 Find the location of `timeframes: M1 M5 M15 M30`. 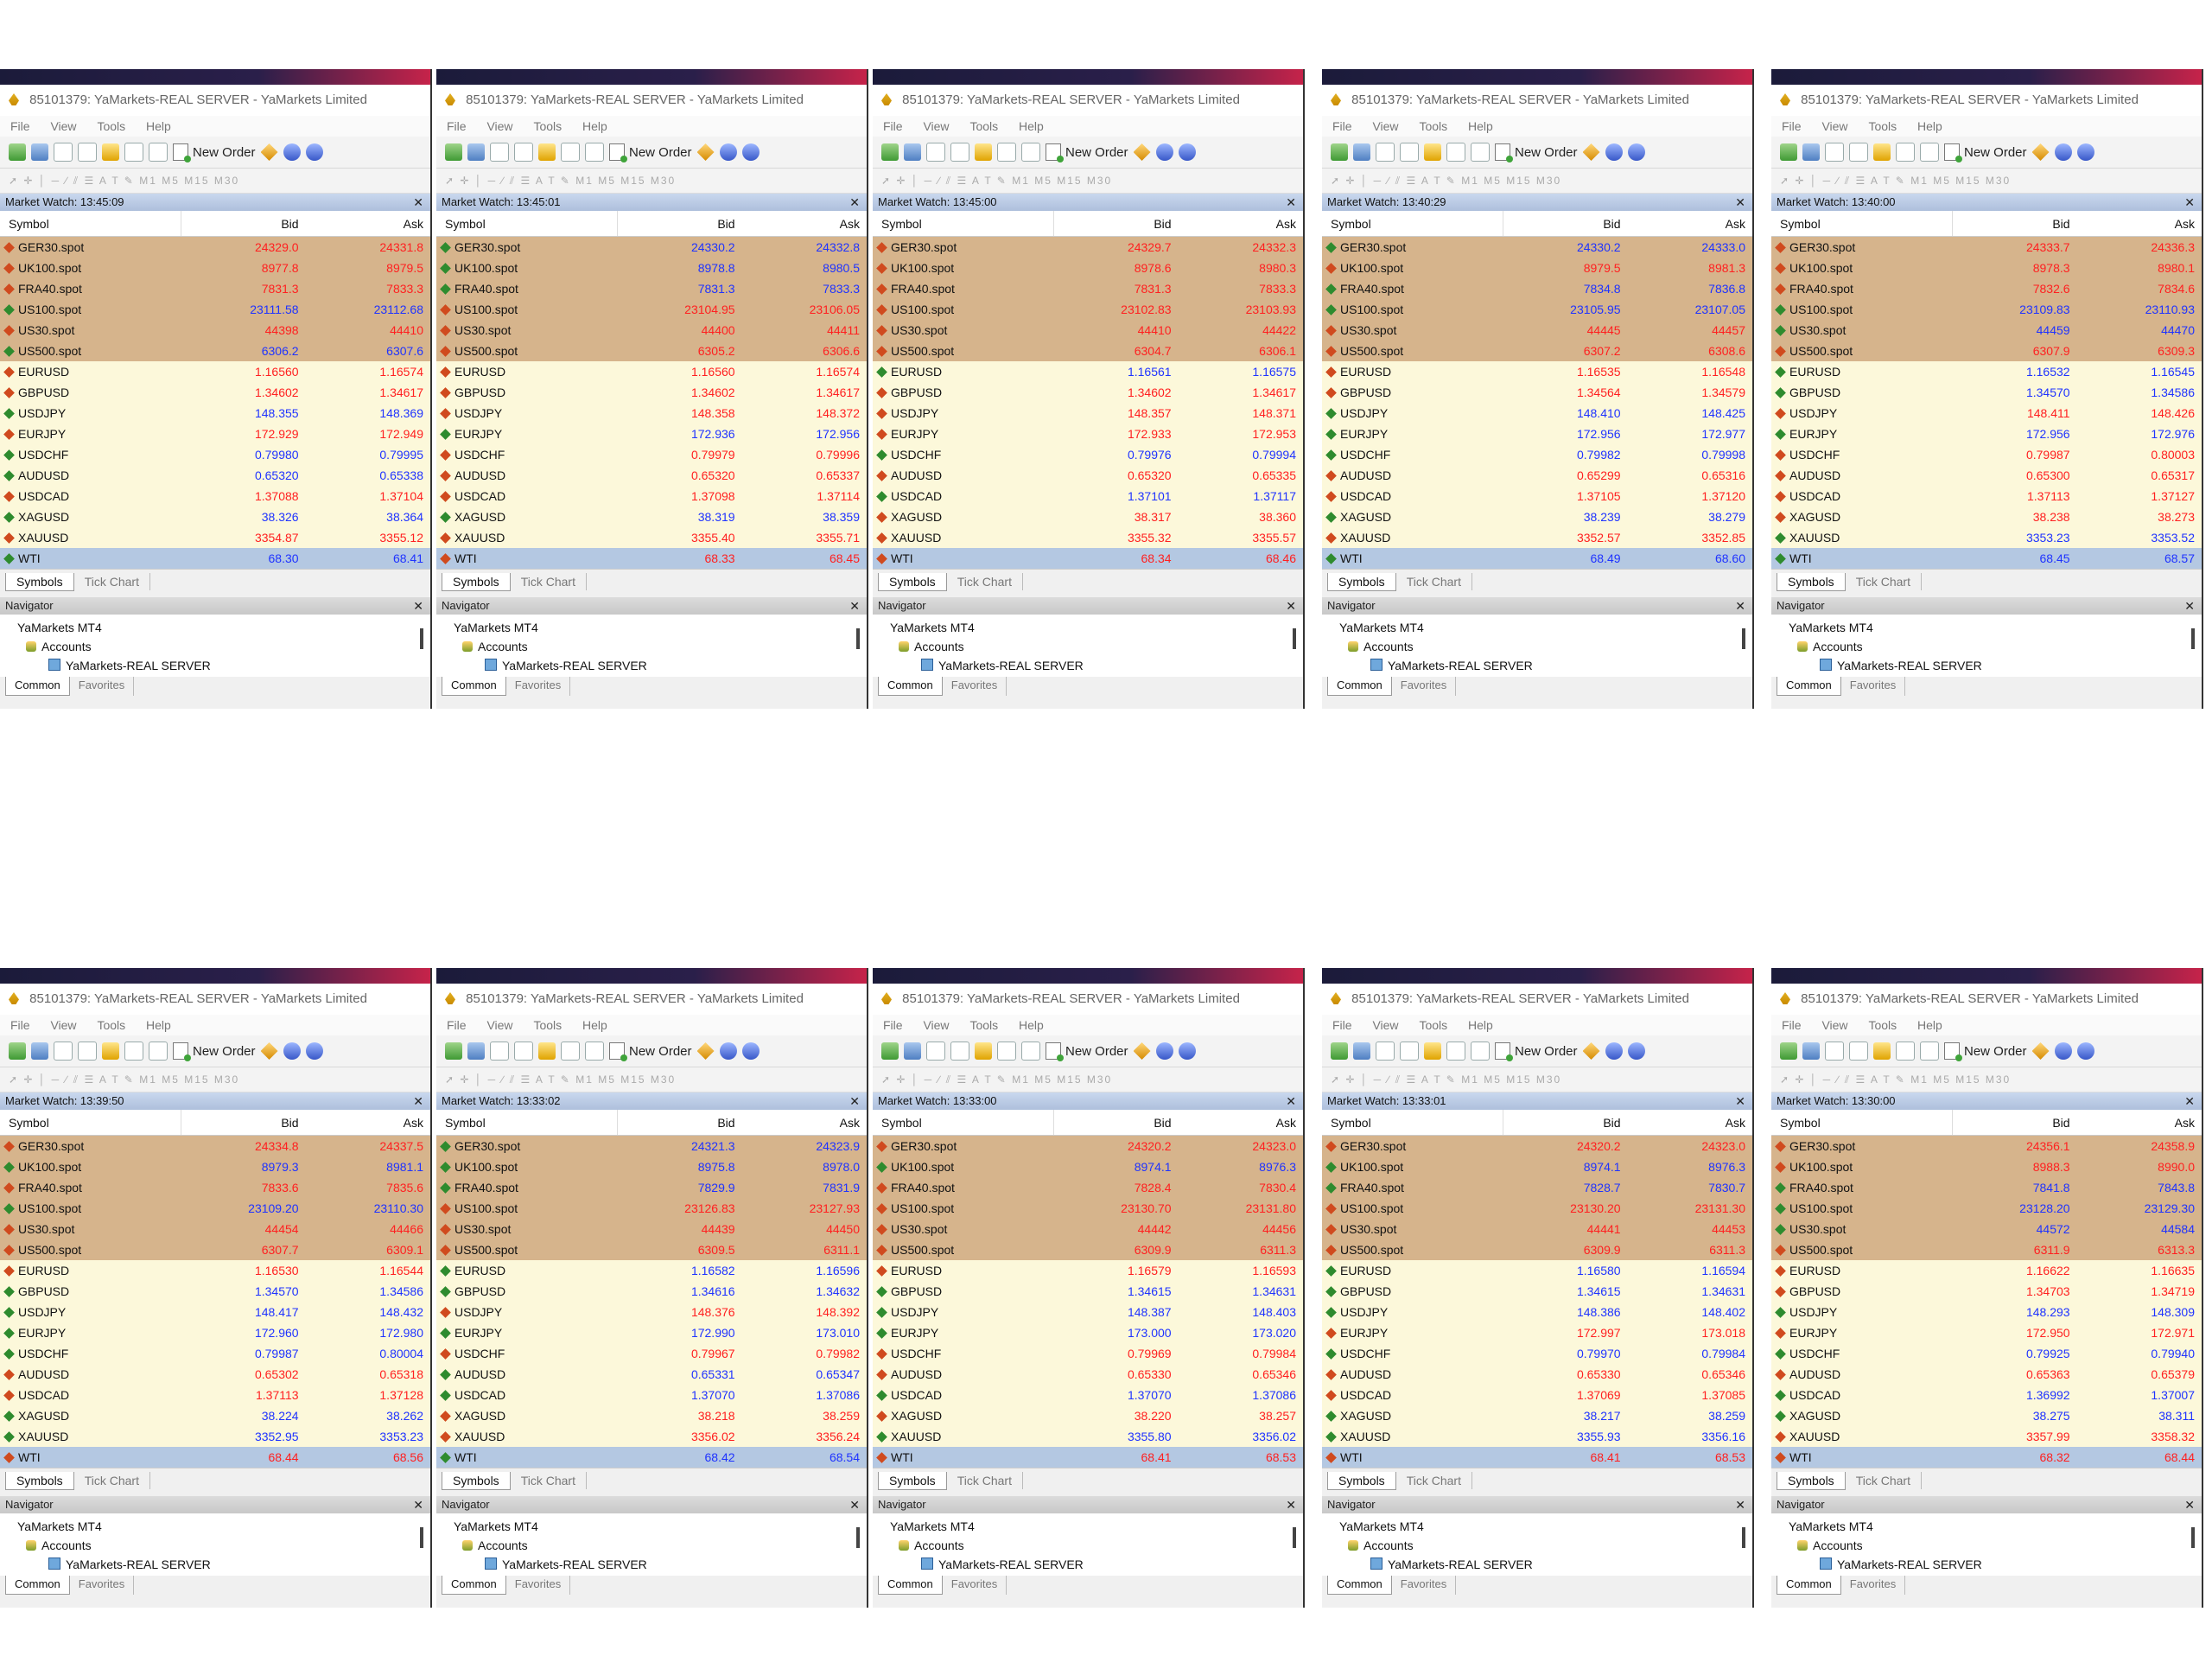

timeframes: M1 M5 M15 M30 is located at coordinates (1960, 1079).